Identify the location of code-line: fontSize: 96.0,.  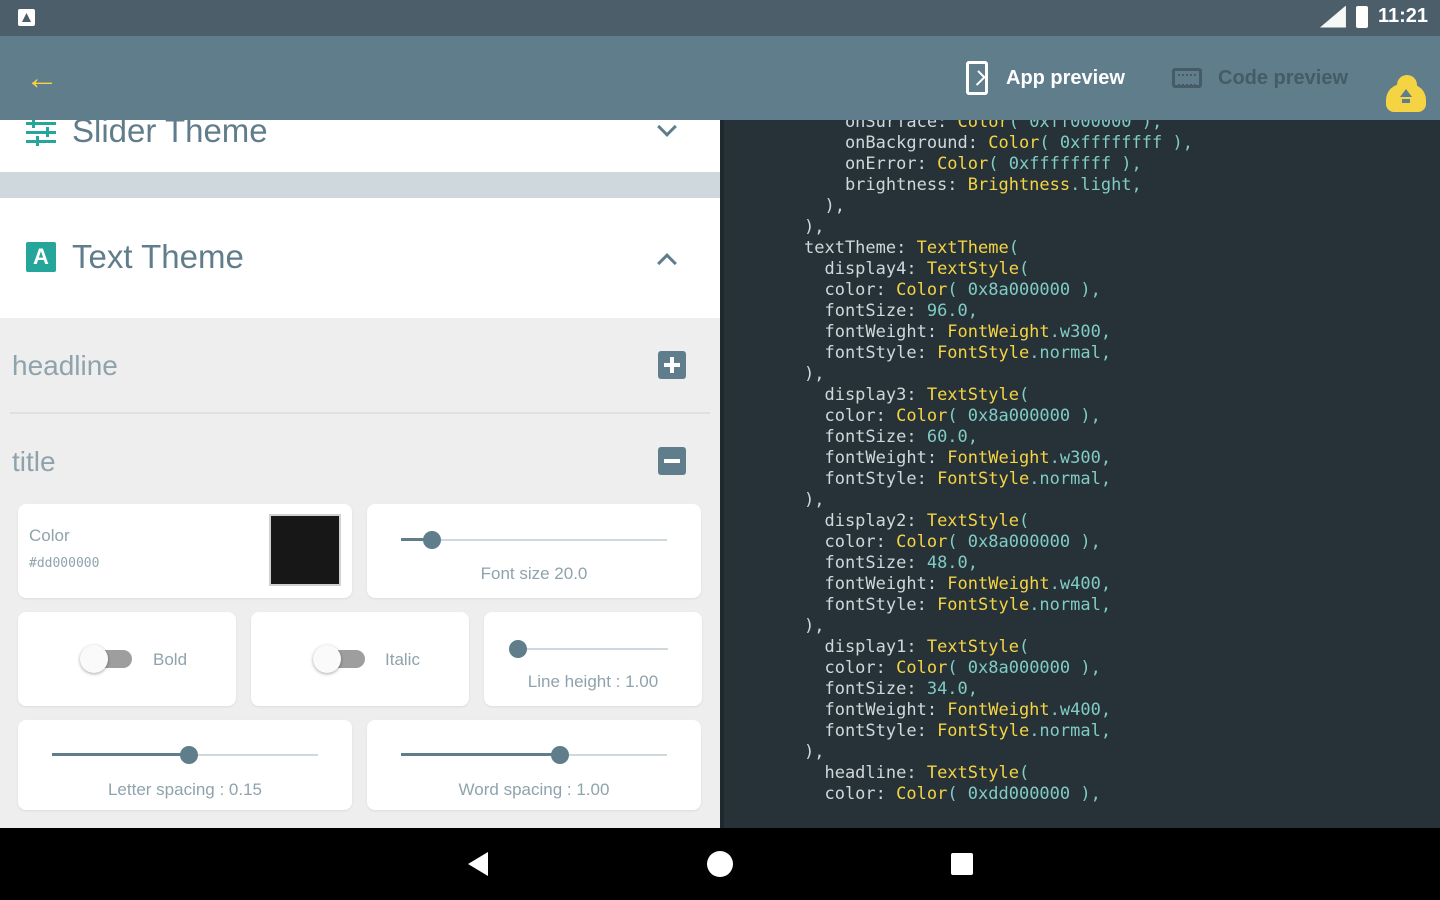
(891, 311).